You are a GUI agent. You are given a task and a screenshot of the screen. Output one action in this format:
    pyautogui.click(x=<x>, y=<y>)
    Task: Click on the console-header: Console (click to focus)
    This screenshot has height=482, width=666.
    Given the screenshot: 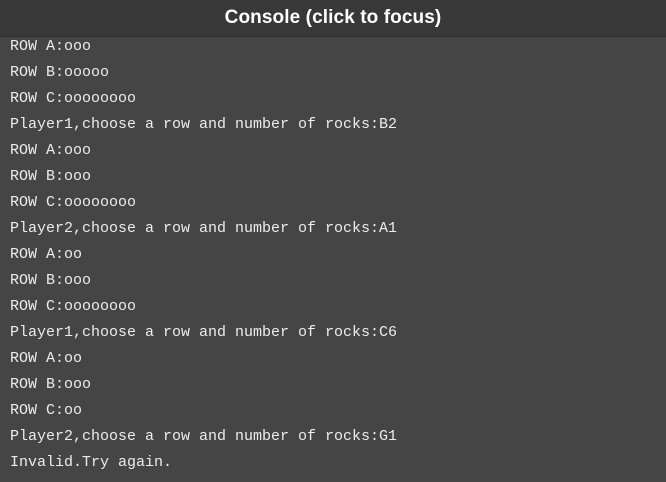 What is the action you would take?
    pyautogui.click(x=333, y=18)
    